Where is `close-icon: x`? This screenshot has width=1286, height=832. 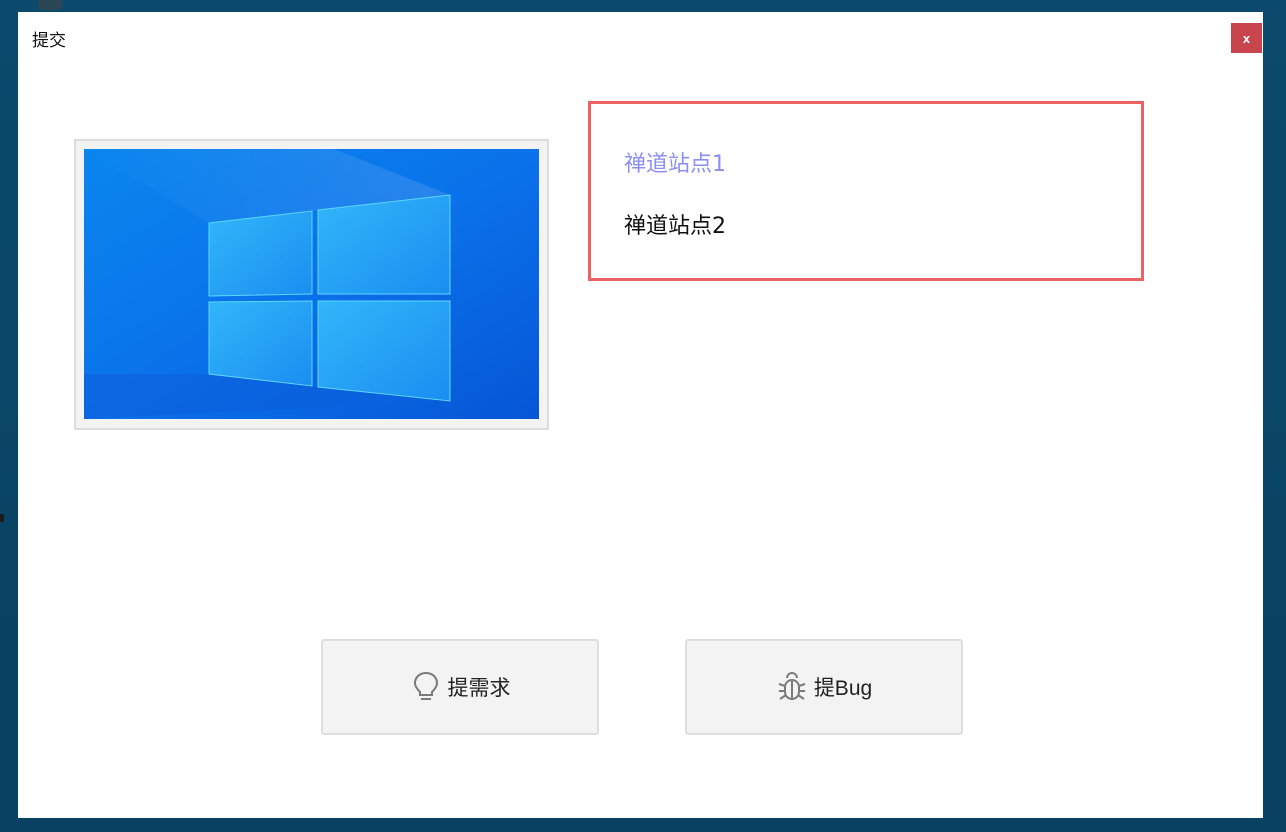
close-icon: x is located at coordinates (1246, 38).